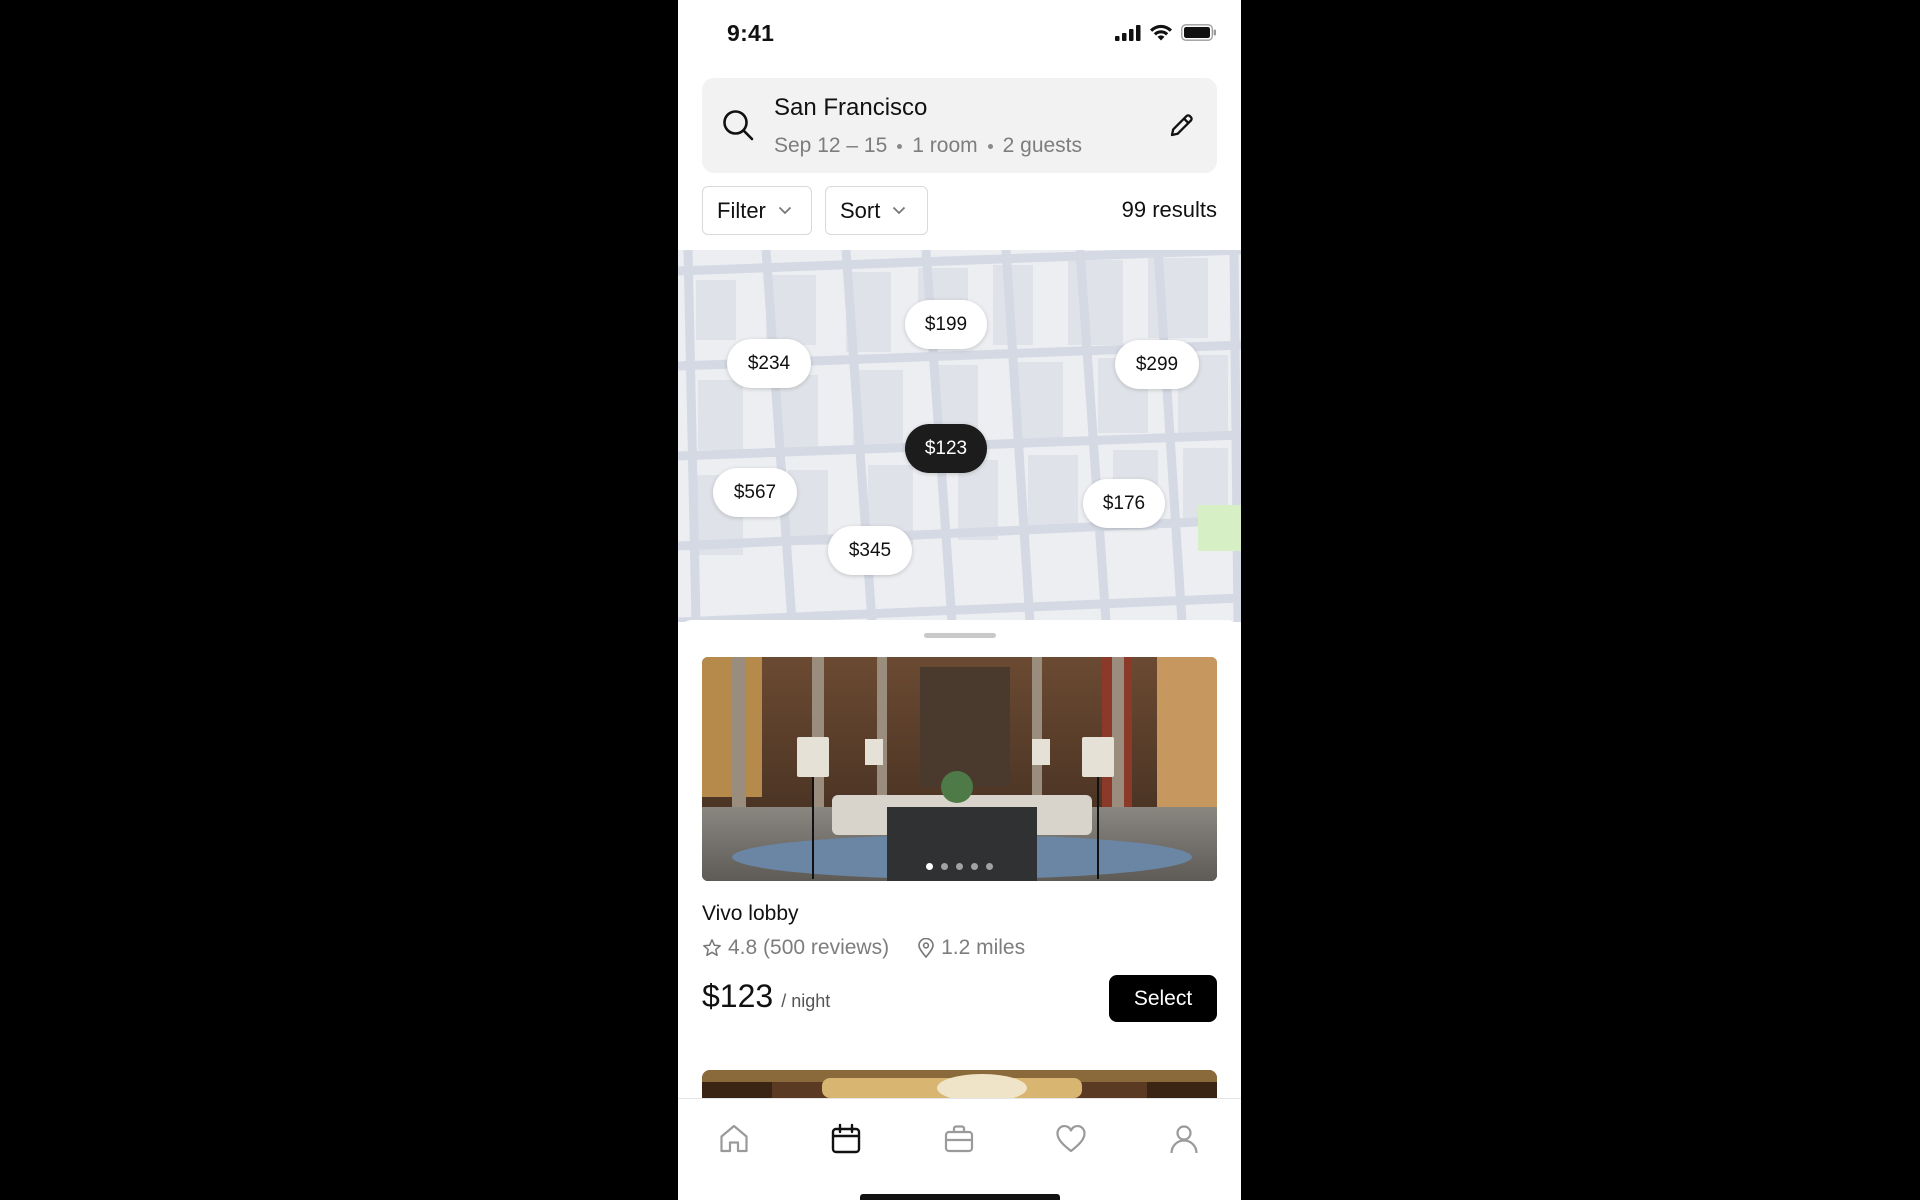  I want to click on briefcase-icon, so click(959, 1139).